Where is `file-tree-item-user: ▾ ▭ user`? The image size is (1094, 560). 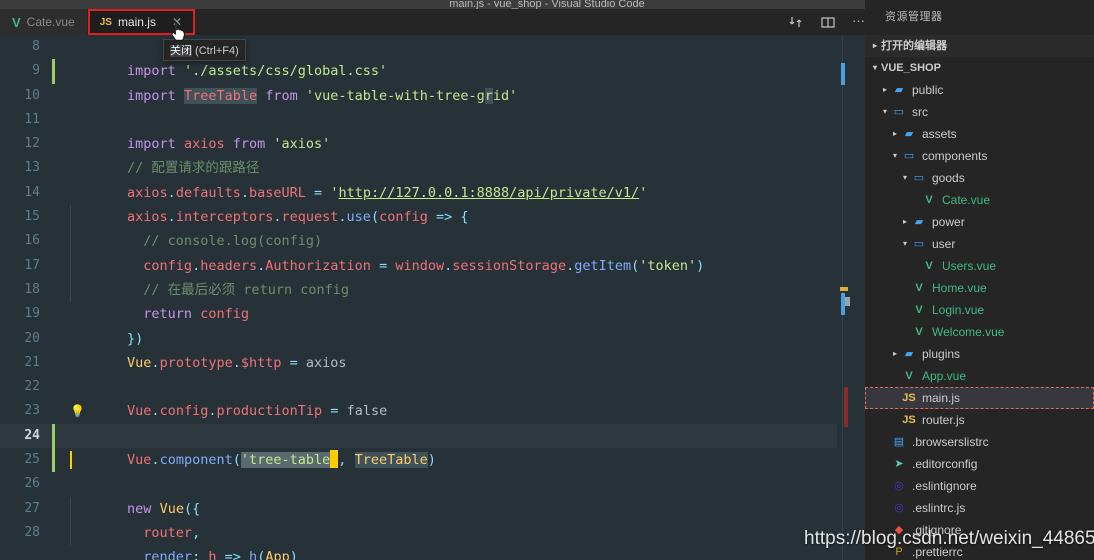 file-tree-item-user: ▾ ▭ user is located at coordinates (979, 244).